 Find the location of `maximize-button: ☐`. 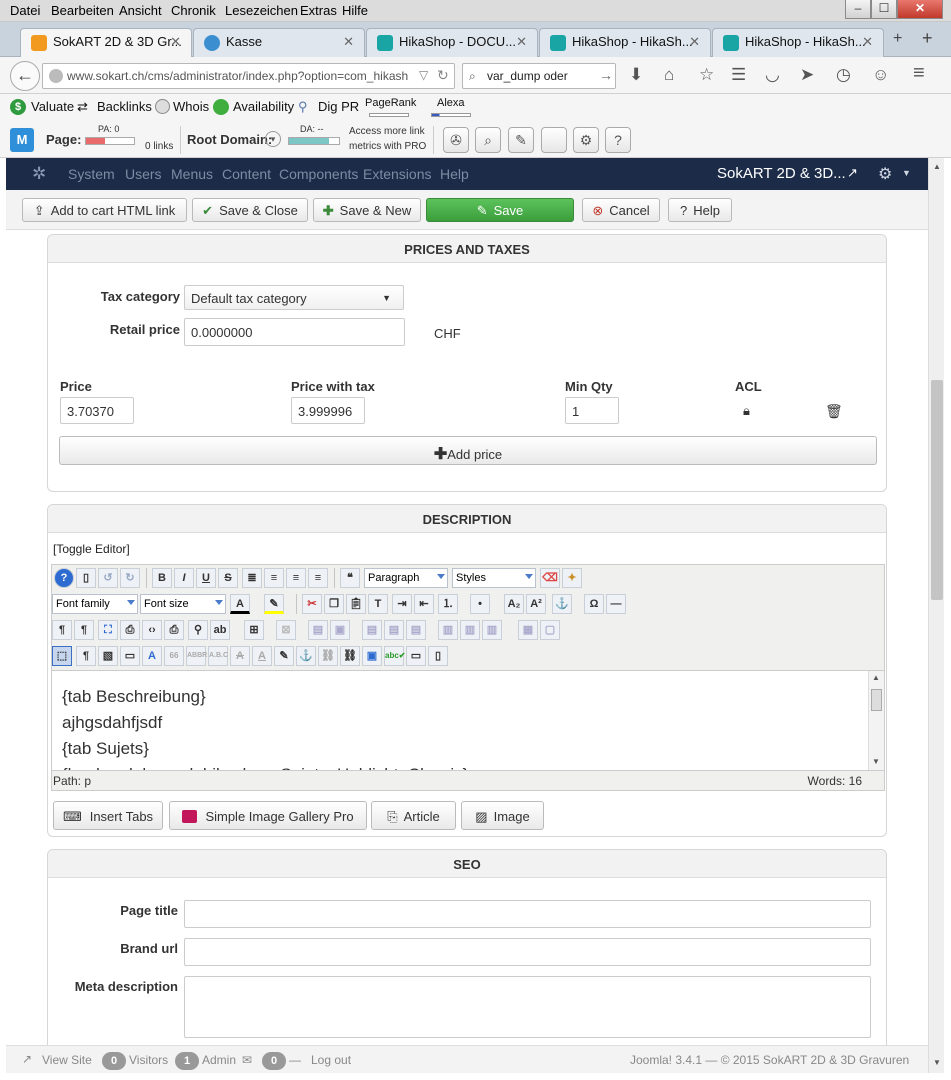

maximize-button: ☐ is located at coordinates (884, 9).